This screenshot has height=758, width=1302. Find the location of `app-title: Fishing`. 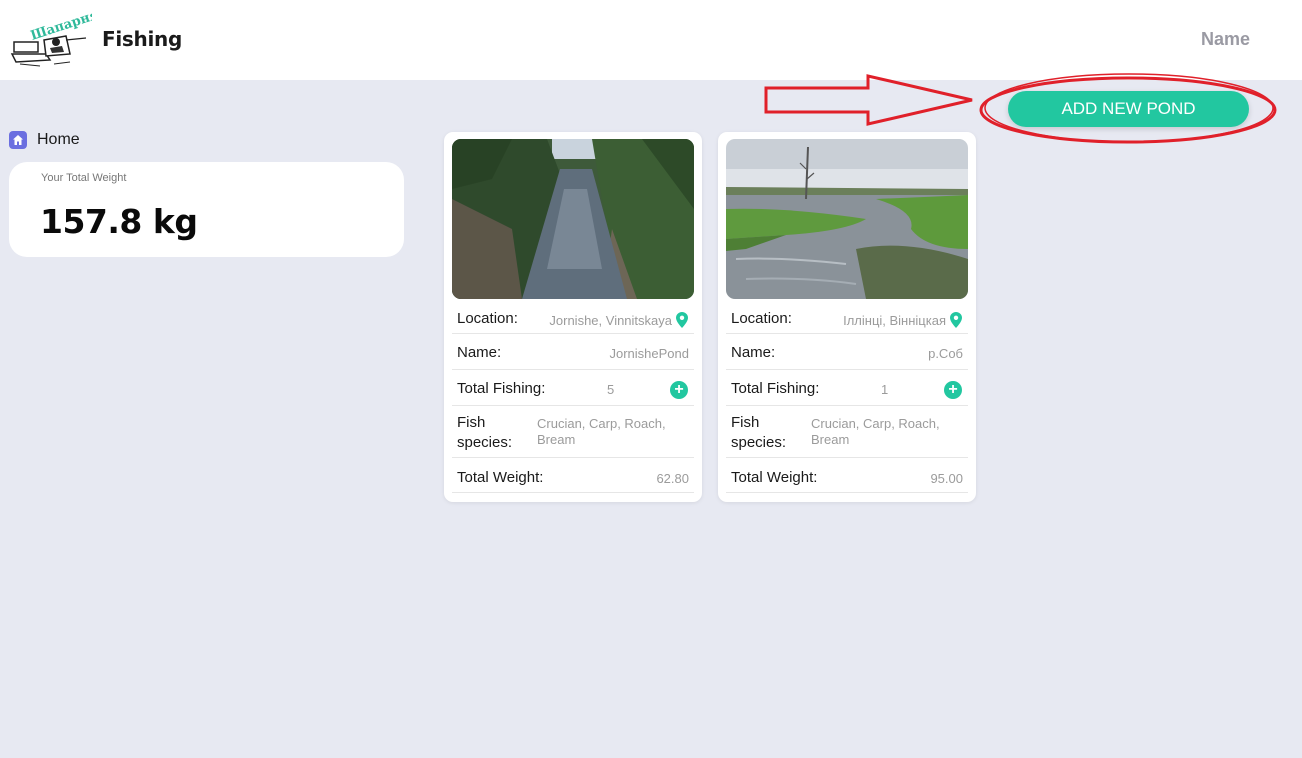

app-title: Fishing is located at coordinates (142, 39).